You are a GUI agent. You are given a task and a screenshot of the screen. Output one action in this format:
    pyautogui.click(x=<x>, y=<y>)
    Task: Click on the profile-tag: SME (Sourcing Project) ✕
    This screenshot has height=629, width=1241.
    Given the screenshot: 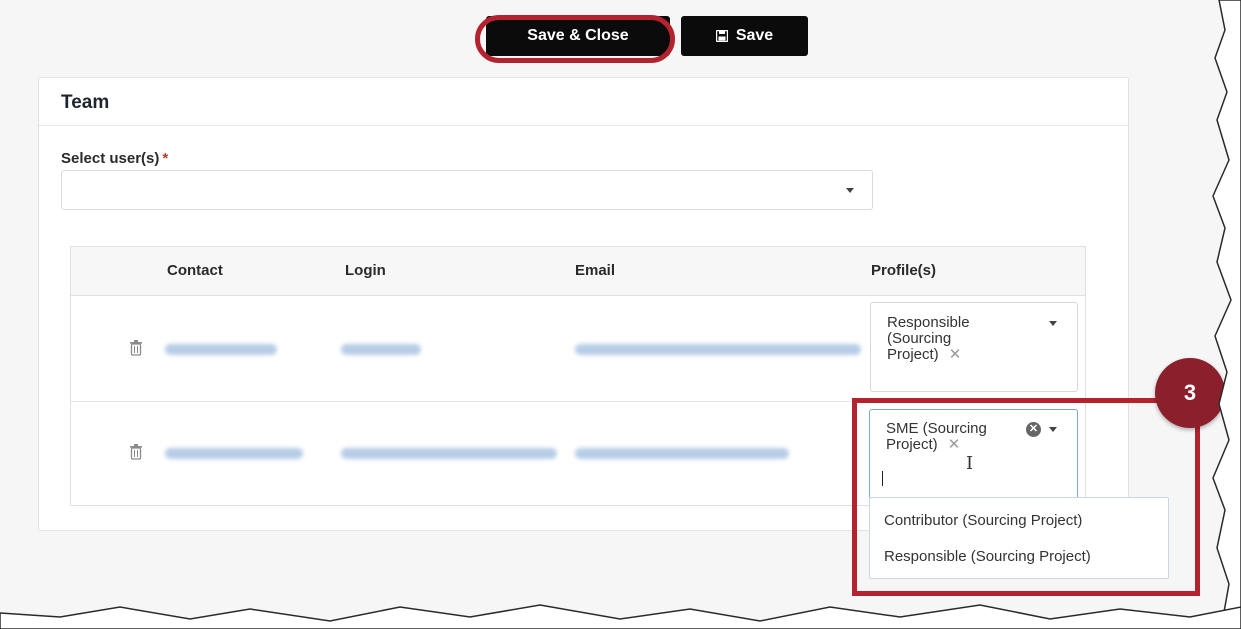 What is the action you would take?
    pyautogui.click(x=956, y=437)
    